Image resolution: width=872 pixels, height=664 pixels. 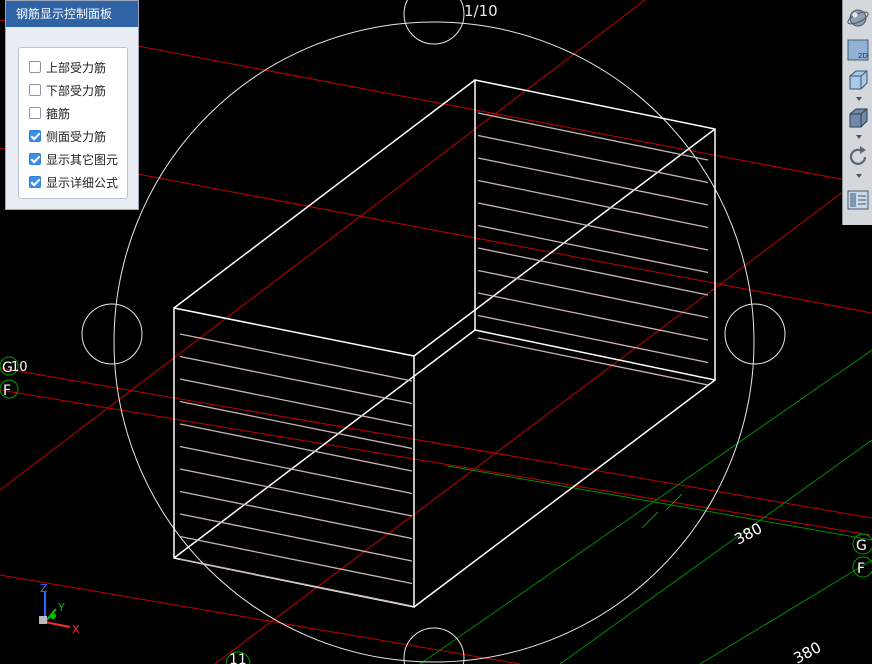 I want to click on axis-bubble-bottom-11: 11, so click(x=238, y=657).